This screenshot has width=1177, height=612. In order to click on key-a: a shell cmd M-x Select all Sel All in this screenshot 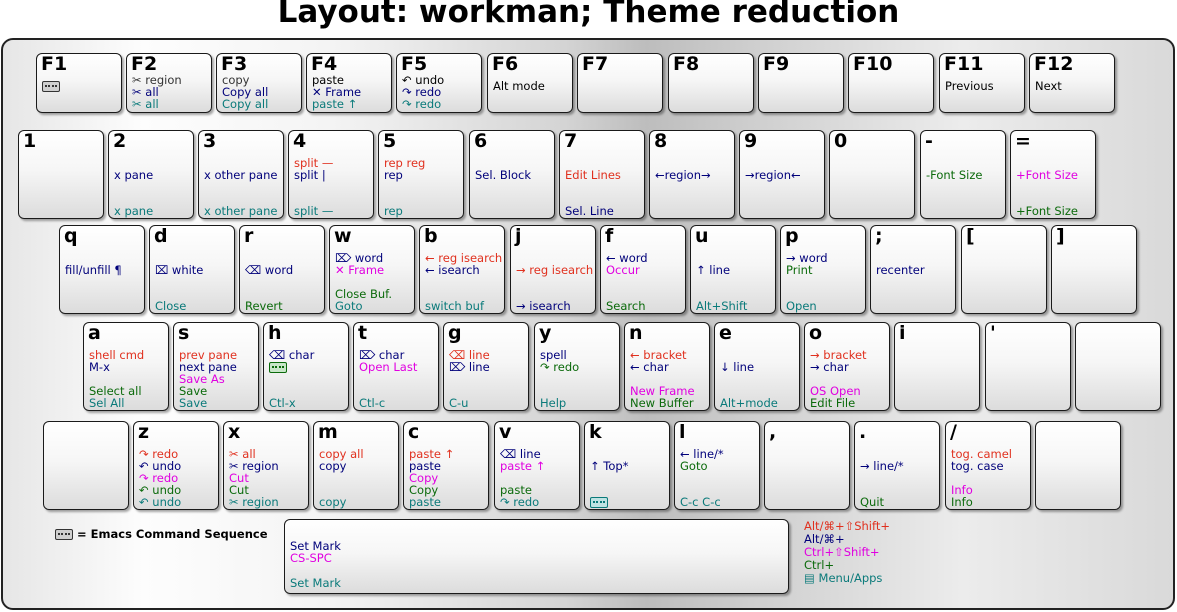, I will do `click(126, 366)`.